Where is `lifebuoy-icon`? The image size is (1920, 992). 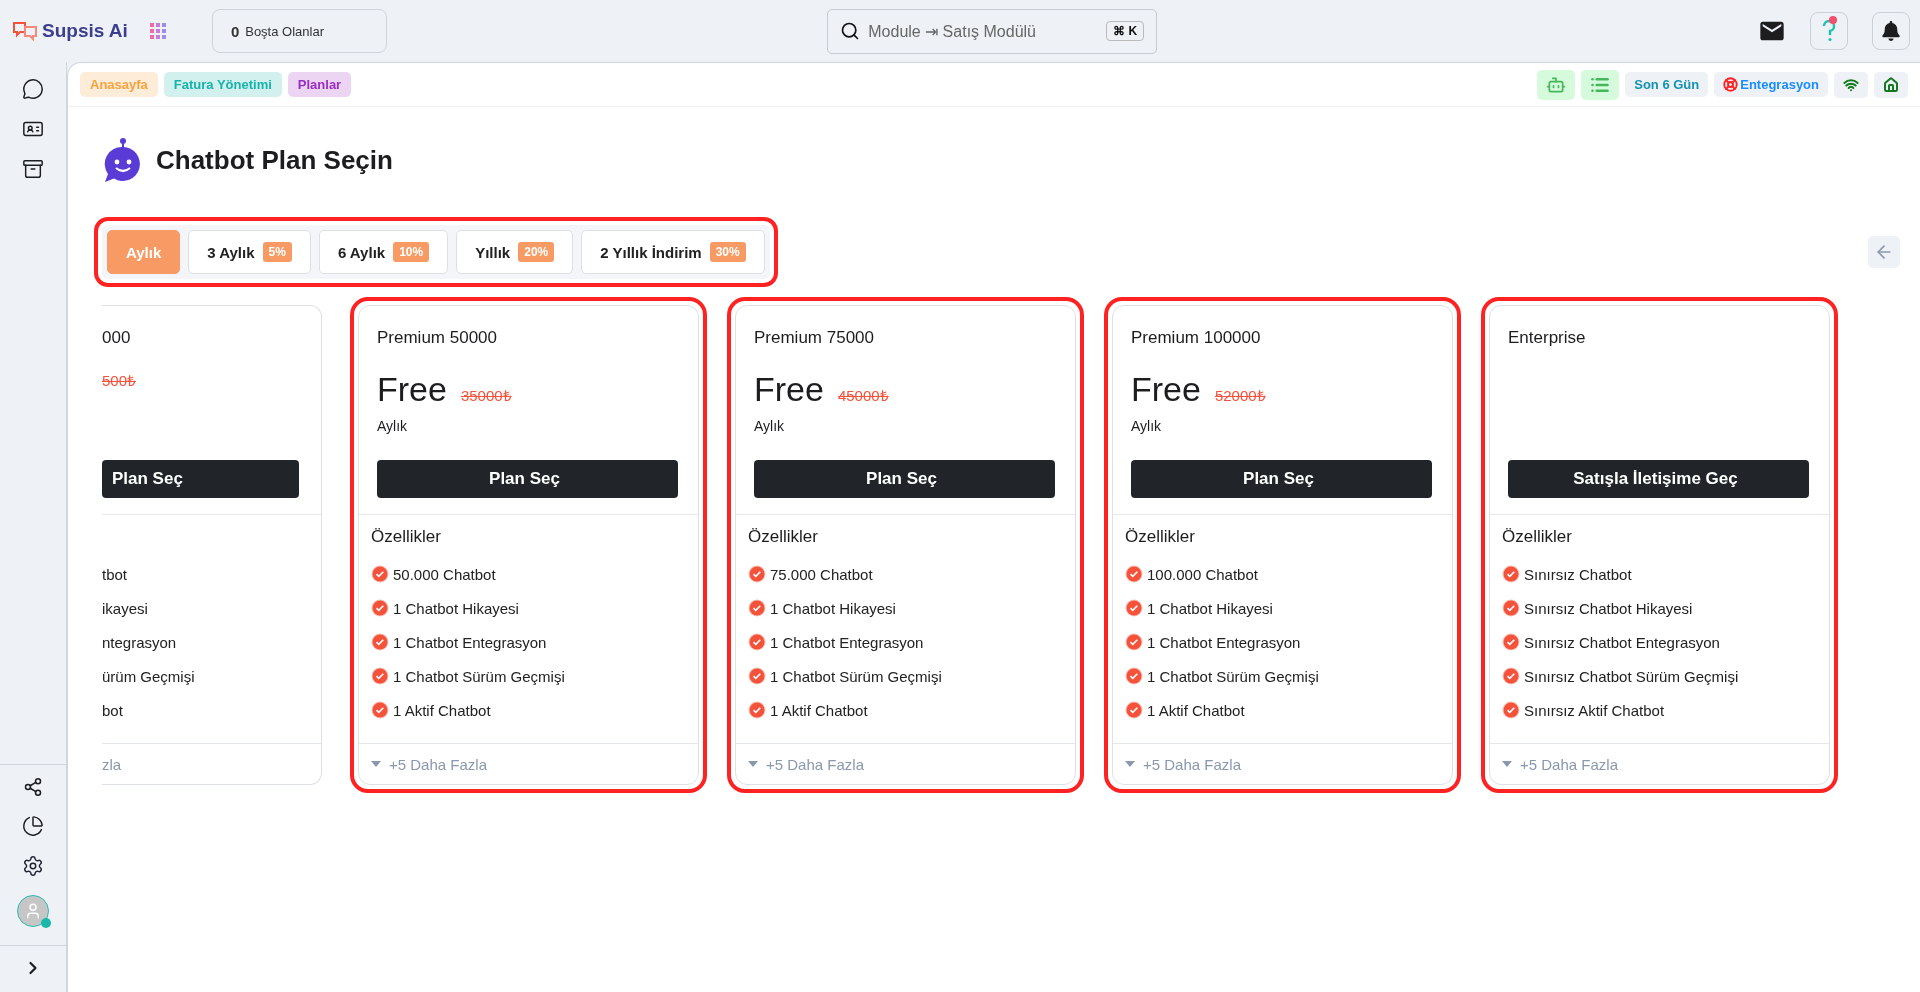 lifebuoy-icon is located at coordinates (1731, 84).